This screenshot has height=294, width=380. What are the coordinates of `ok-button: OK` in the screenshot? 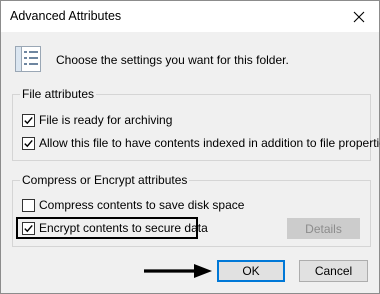 It's located at (251, 271).